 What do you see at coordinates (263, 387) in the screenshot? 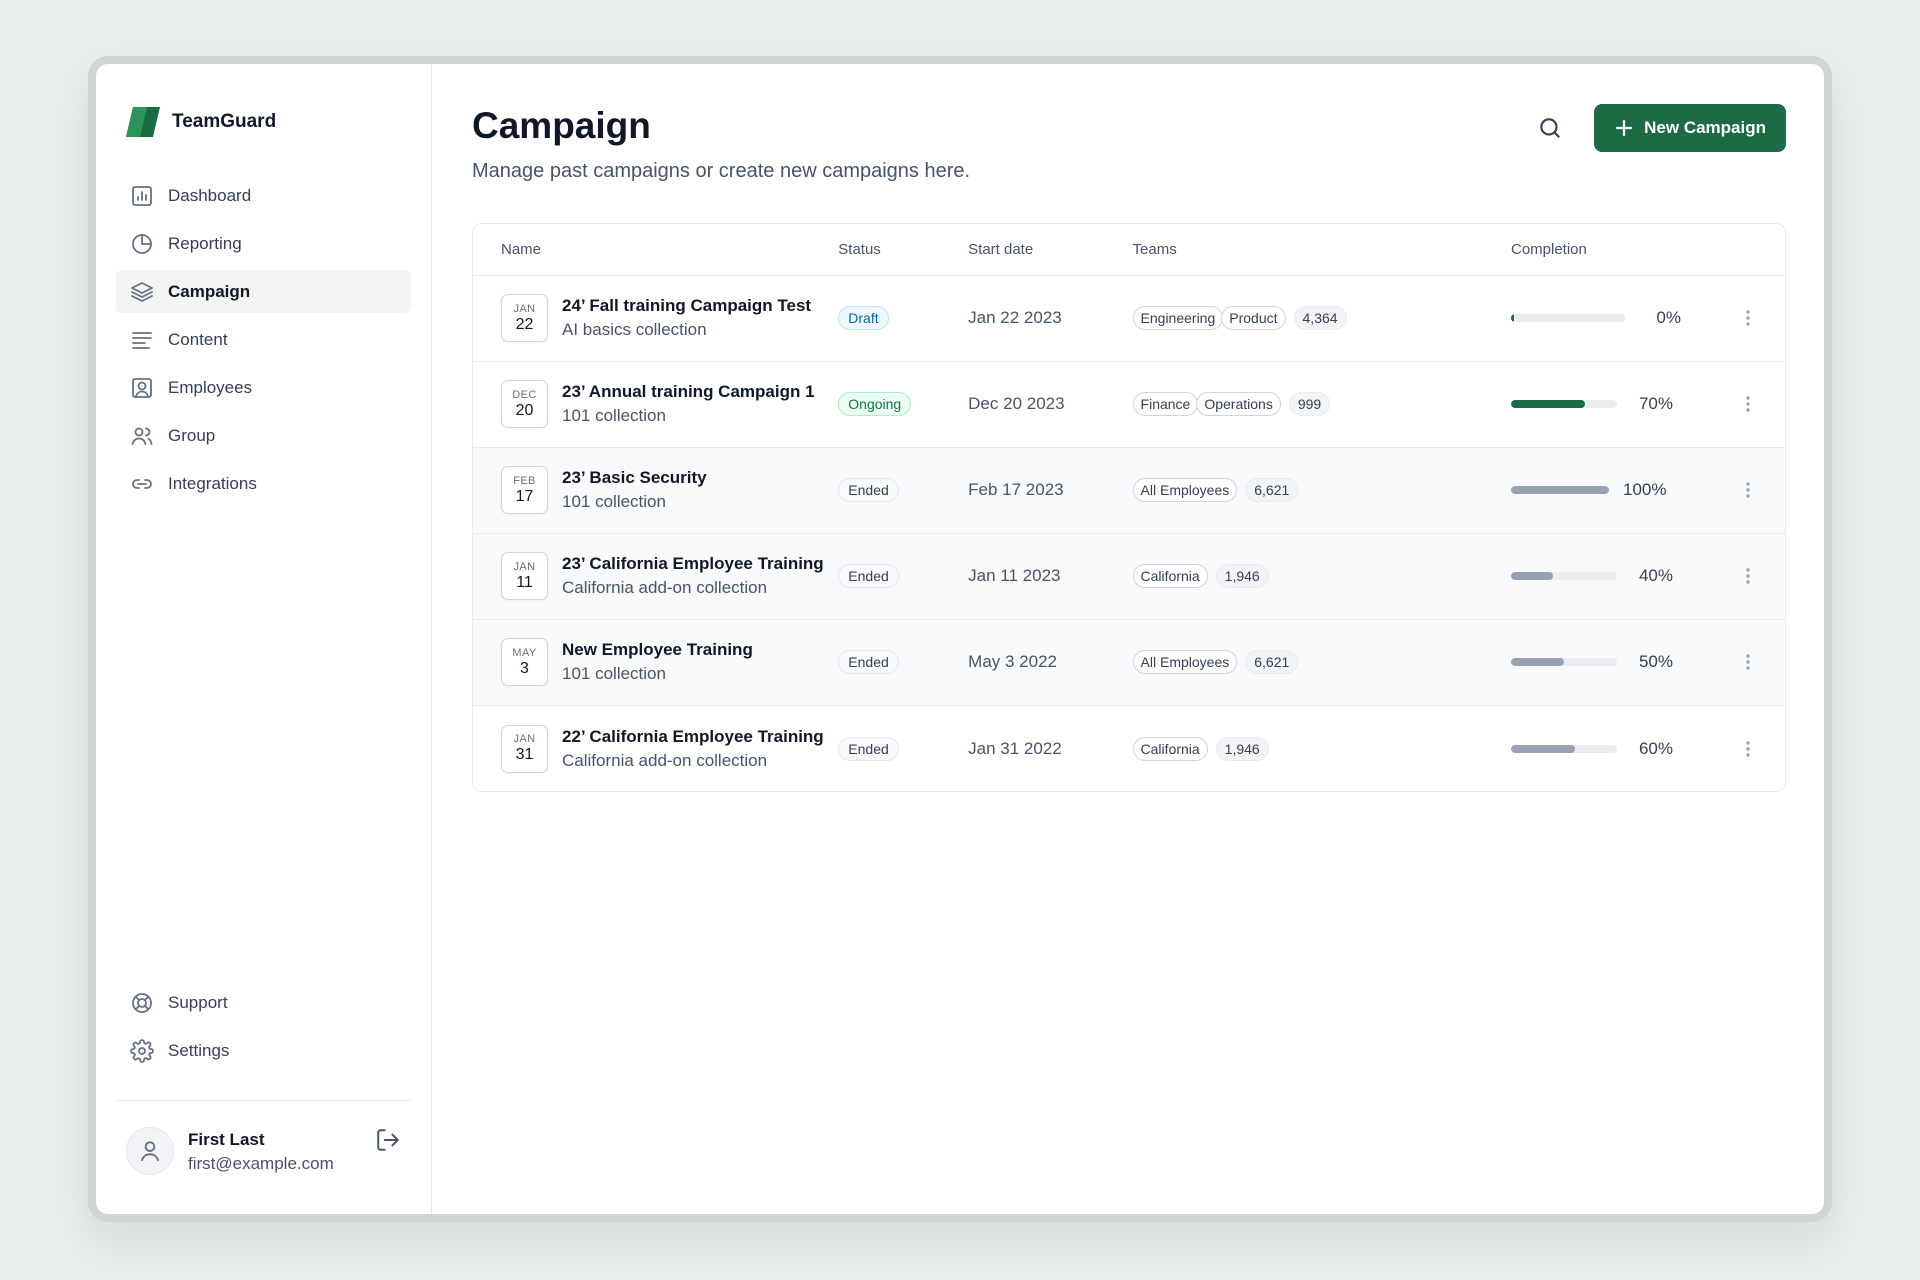
I see `sidebar-item-employees: Employees` at bounding box center [263, 387].